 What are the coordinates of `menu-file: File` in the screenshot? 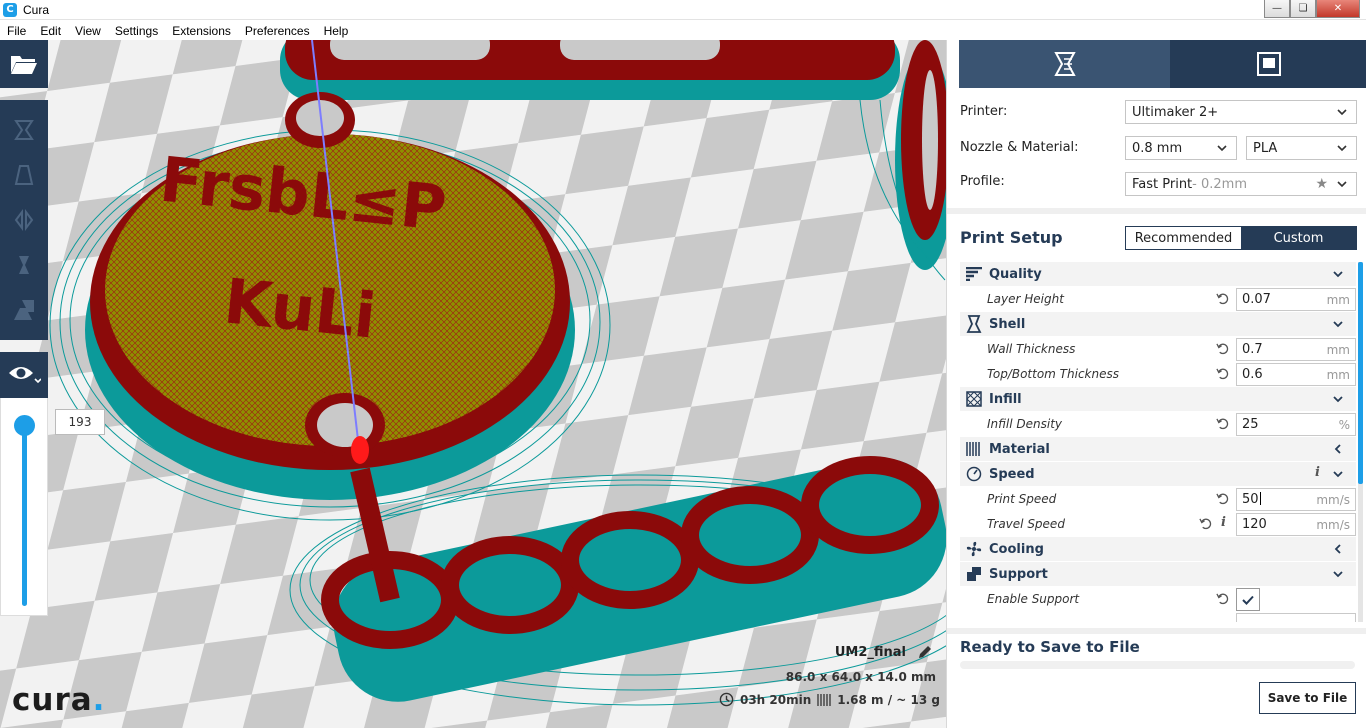 It's located at (16, 31).